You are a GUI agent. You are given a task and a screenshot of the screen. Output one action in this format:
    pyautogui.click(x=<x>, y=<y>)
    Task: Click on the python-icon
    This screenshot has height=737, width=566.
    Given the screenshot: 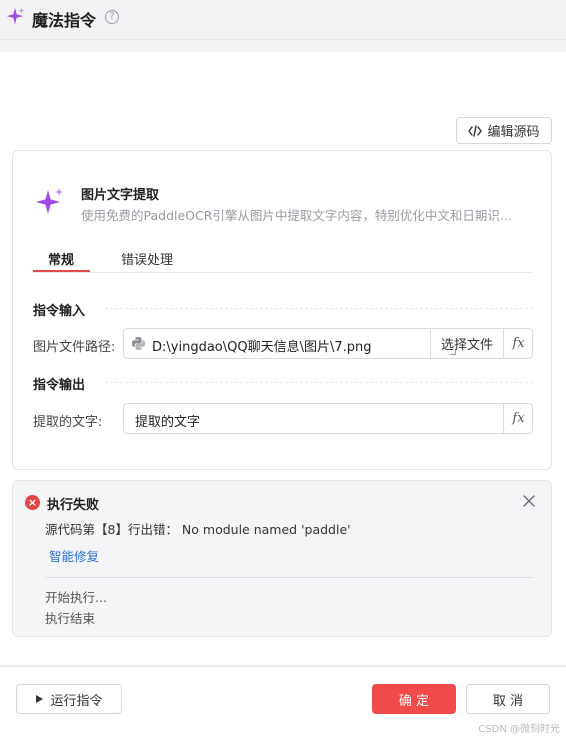 What is the action you would take?
    pyautogui.click(x=138, y=343)
    